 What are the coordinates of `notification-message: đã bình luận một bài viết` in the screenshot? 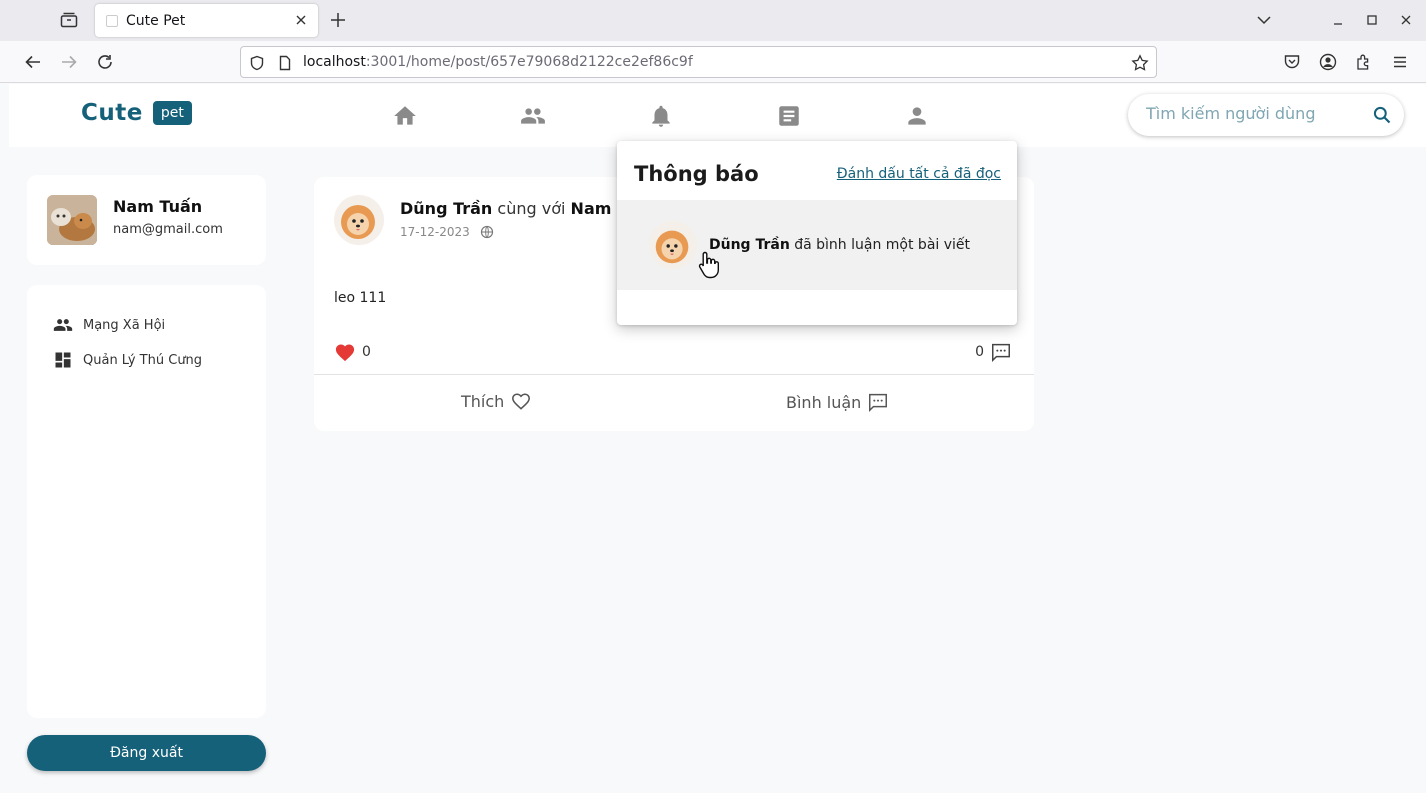 It's located at (882, 245).